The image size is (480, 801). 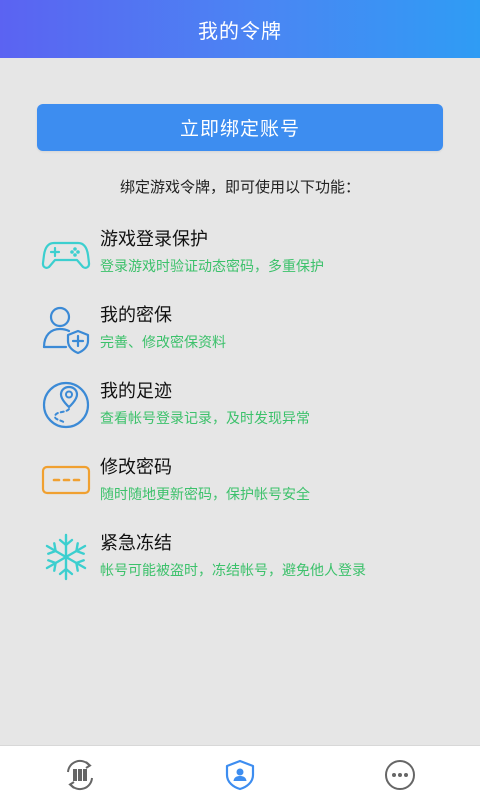 I want to click on shield-user-icon, so click(x=240, y=775).